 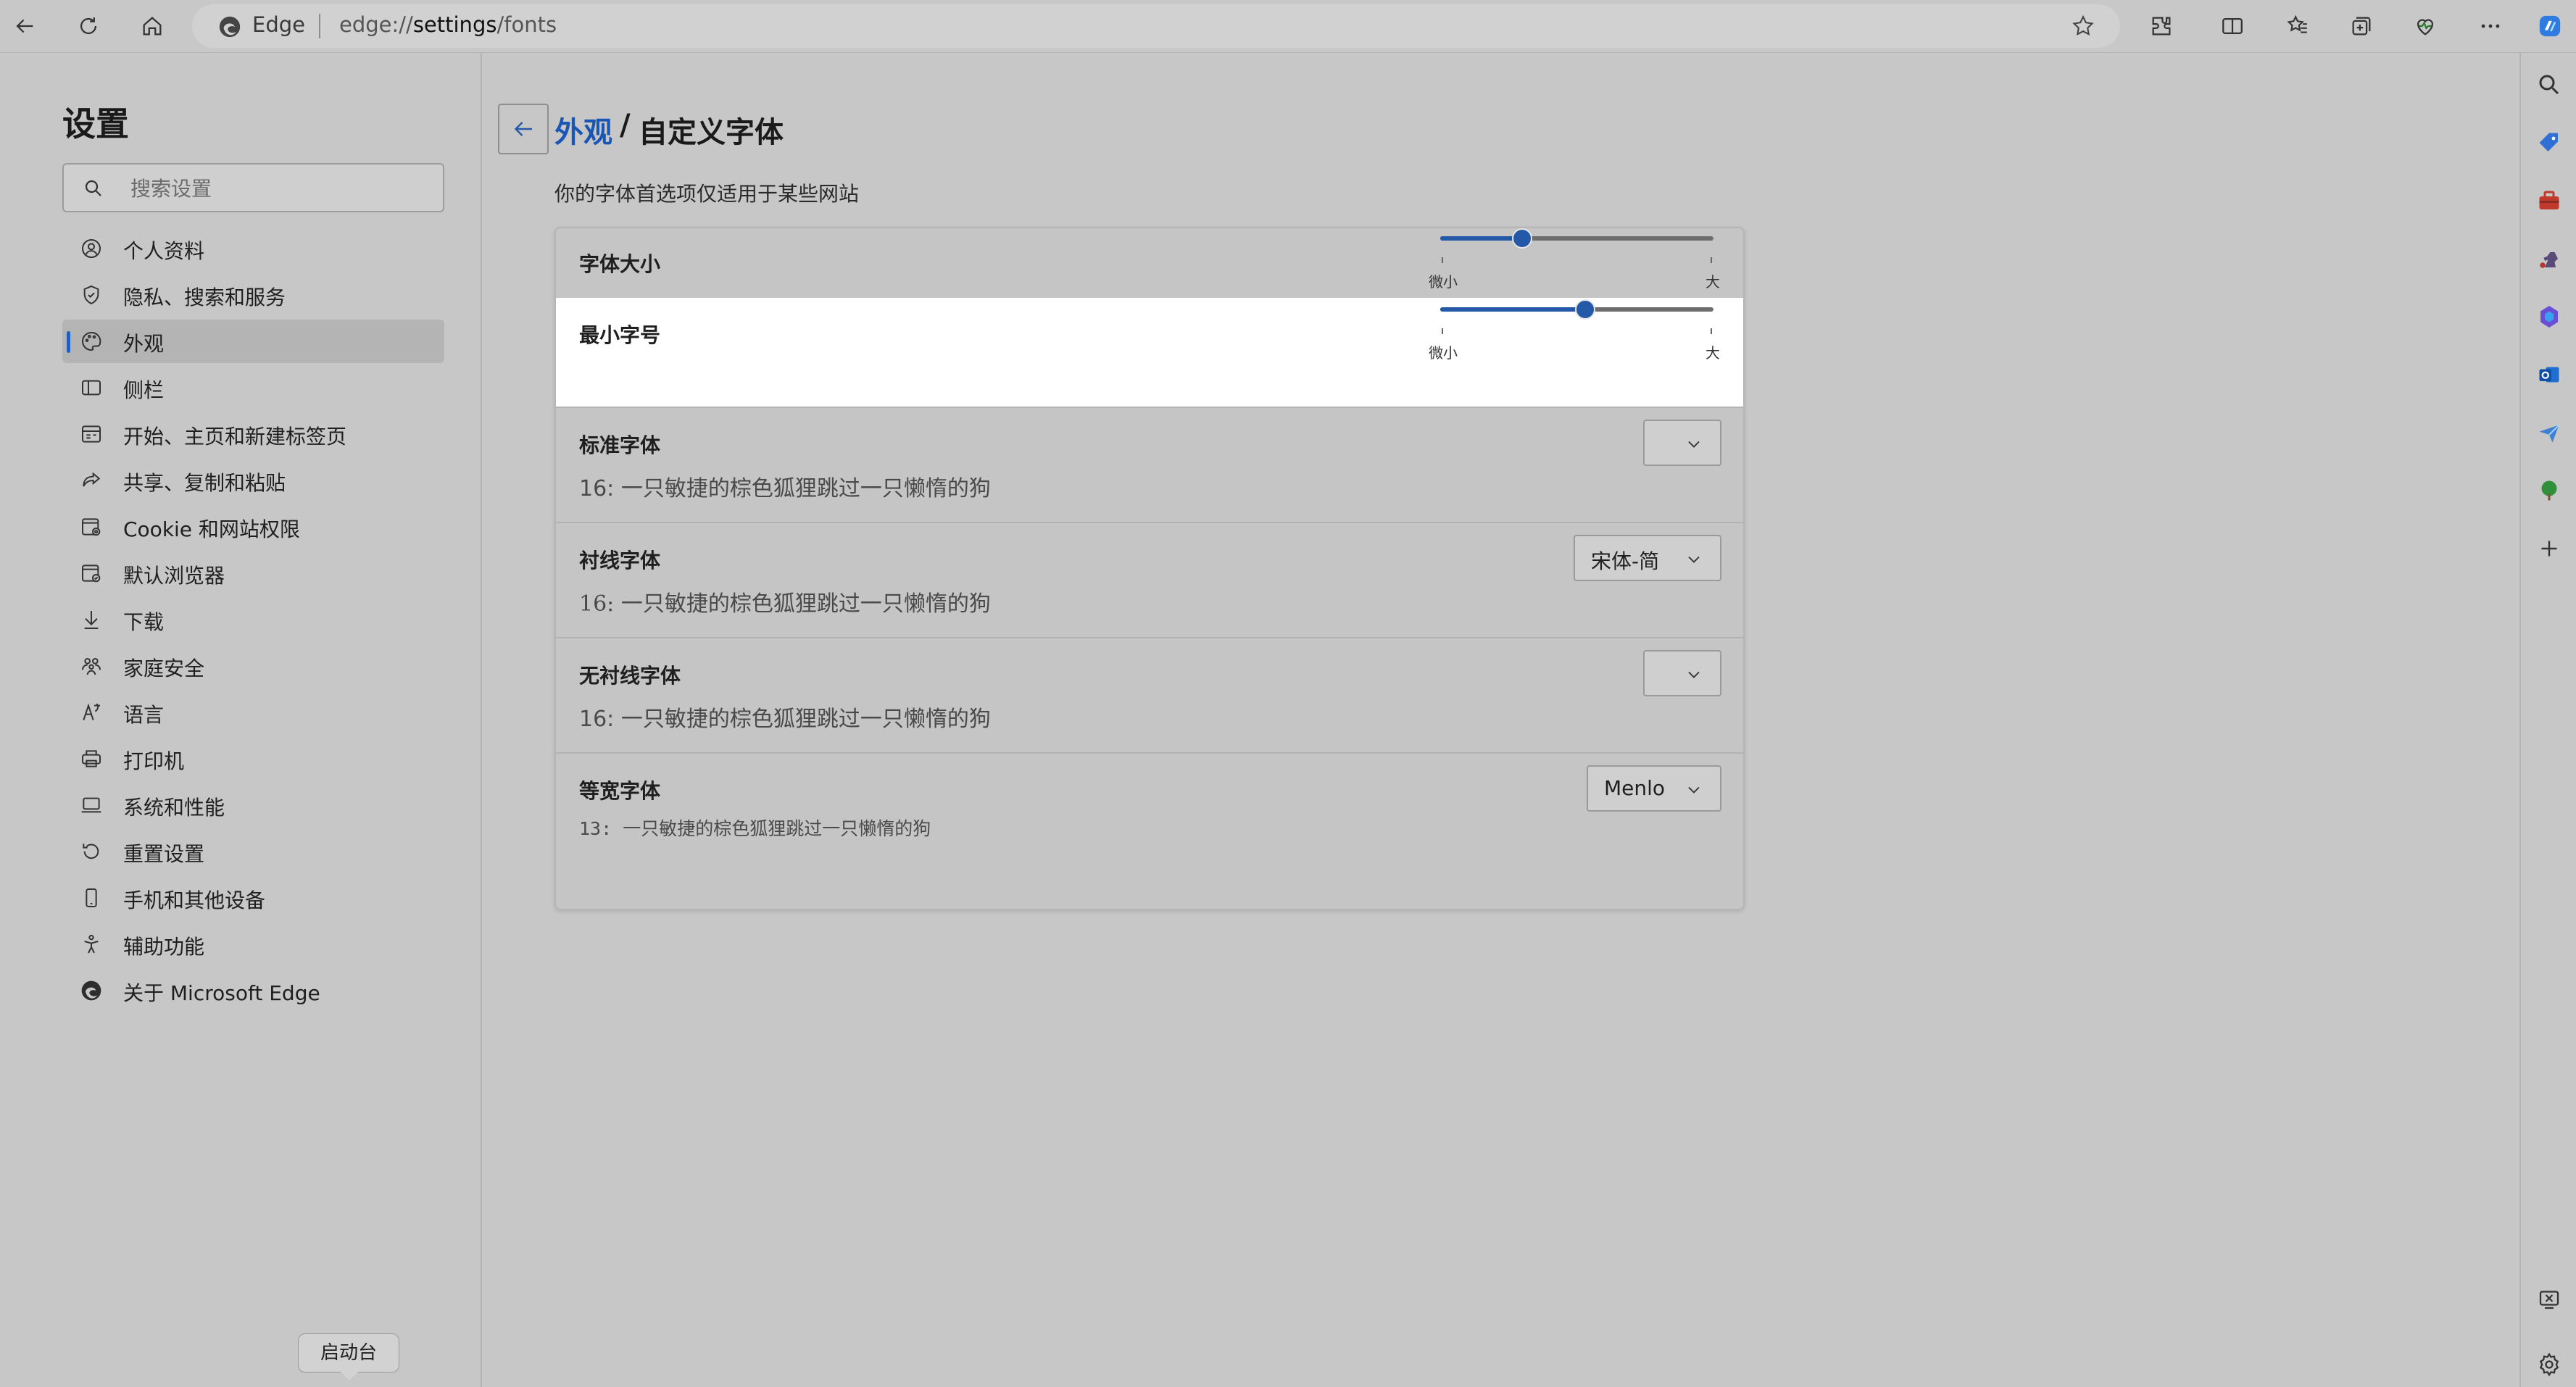 I want to click on more-icon, so click(x=2490, y=26).